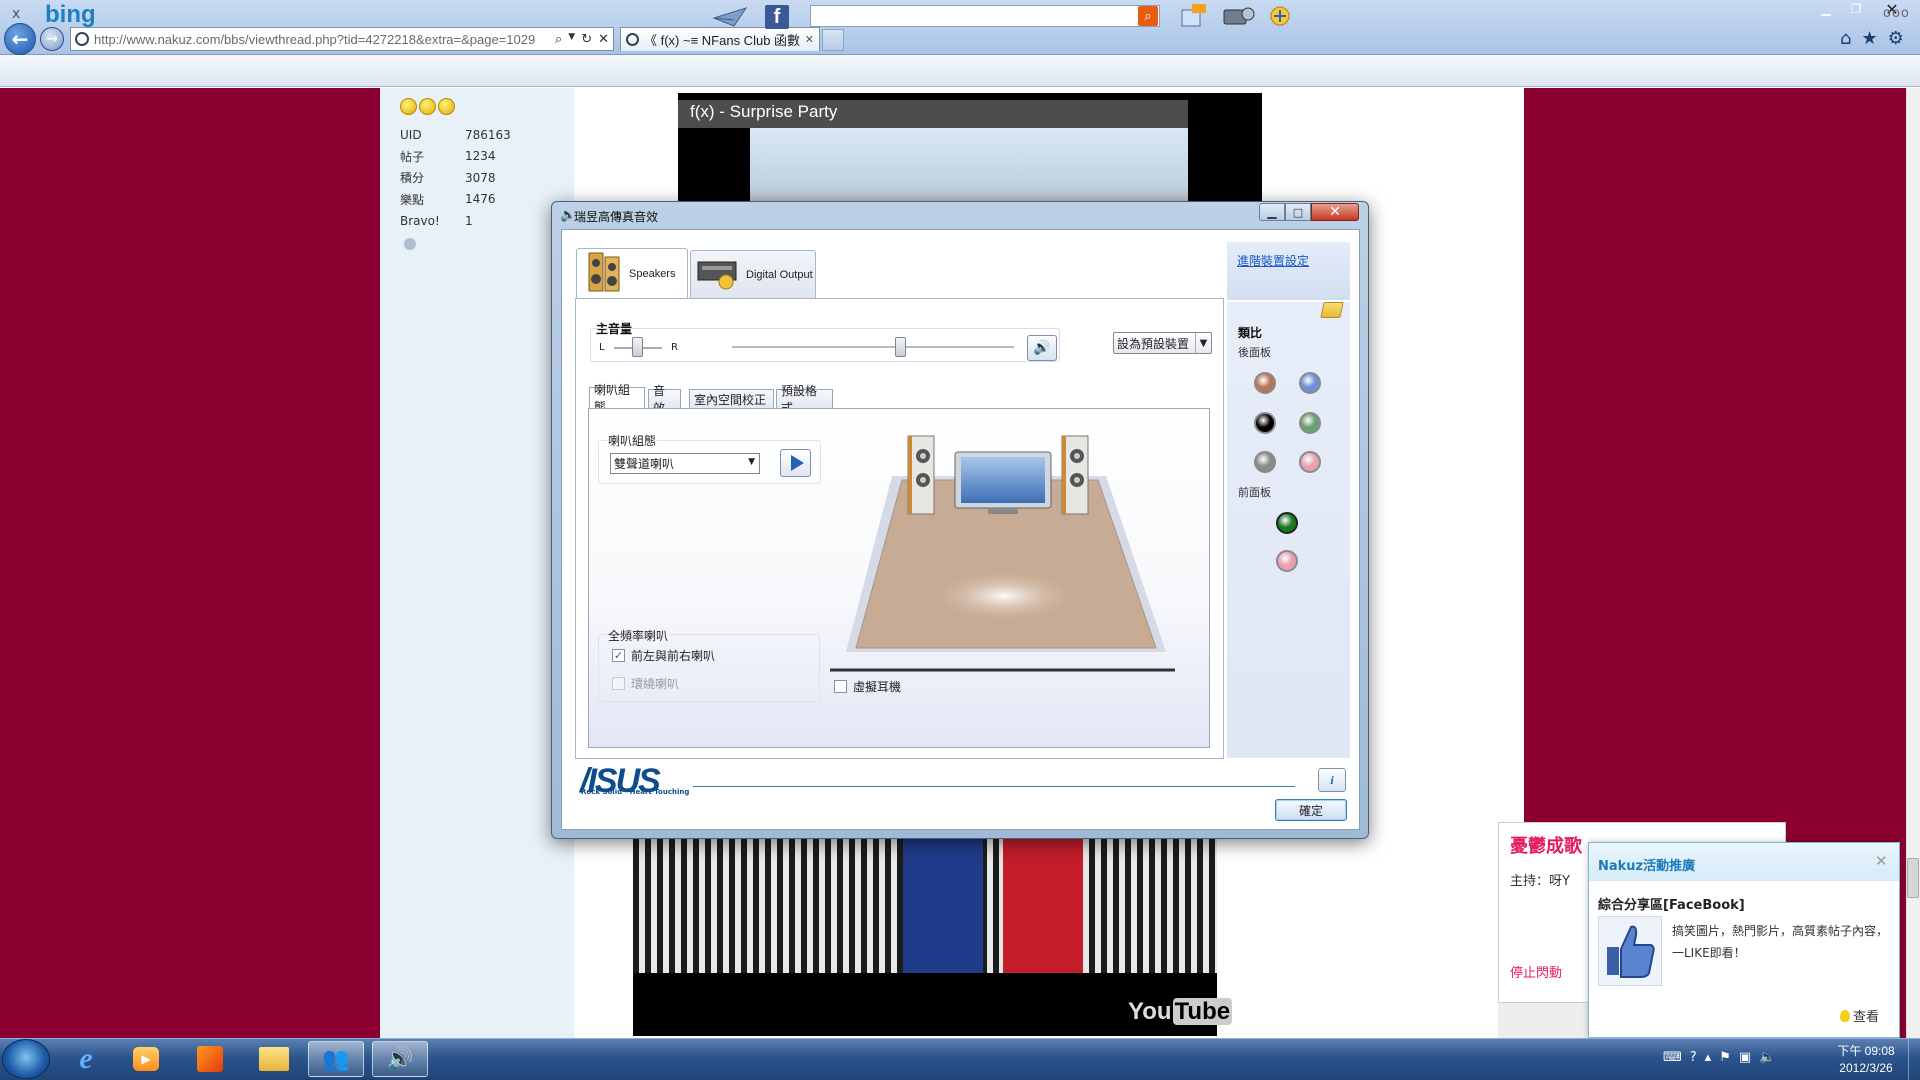 The height and width of the screenshot is (1080, 1920). I want to click on fullrange-speakers-label: 全頻率喇叭, so click(638, 635).